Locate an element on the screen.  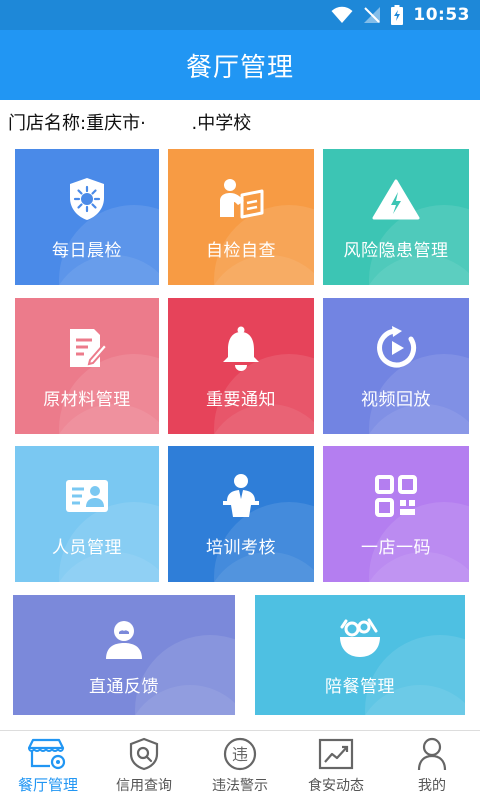
nav-mine: 我的 is located at coordinates (432, 765).